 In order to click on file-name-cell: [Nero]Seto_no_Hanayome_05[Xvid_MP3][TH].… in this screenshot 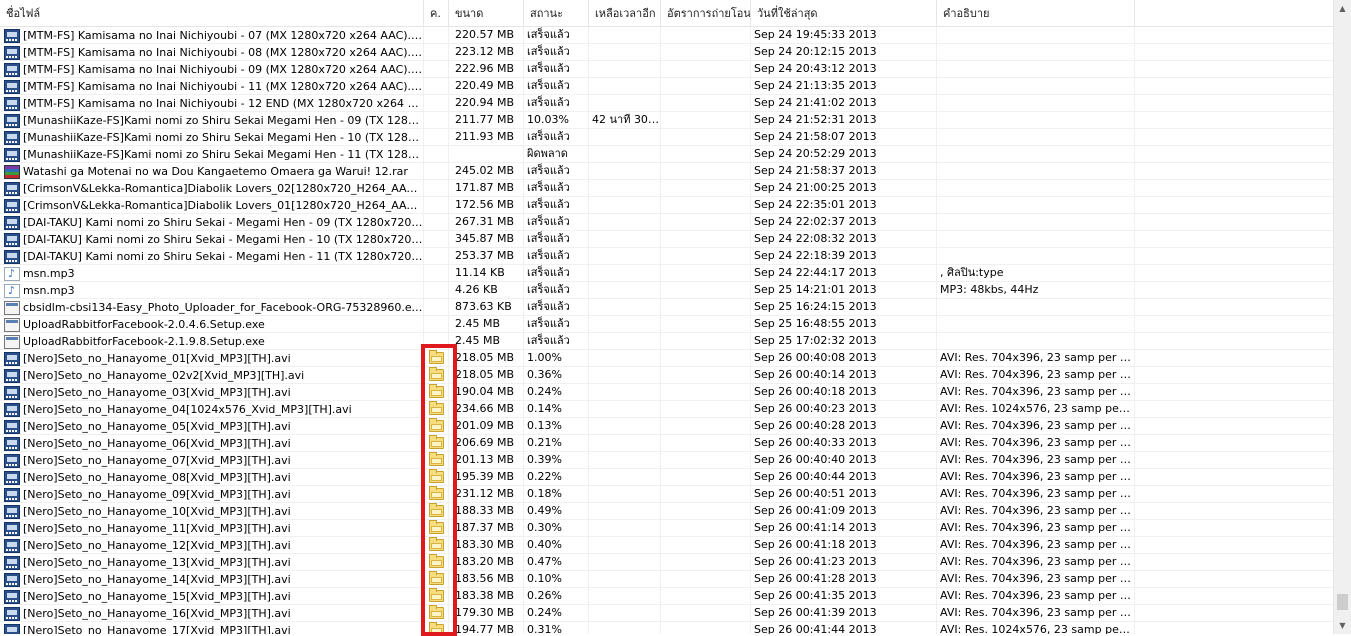, I will do `click(212, 426)`.